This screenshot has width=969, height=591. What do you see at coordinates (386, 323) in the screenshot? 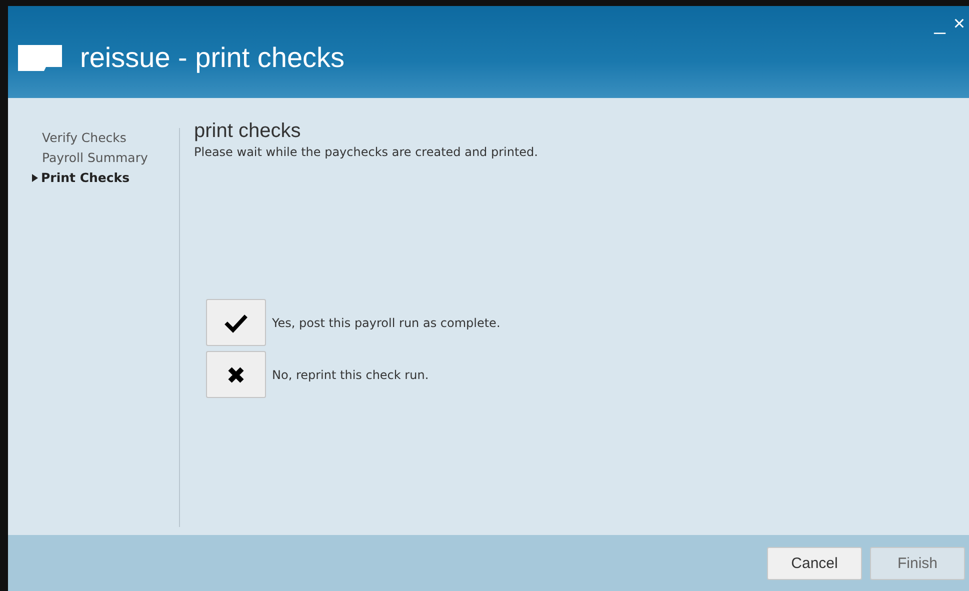
I see `option-label: Yes, post this payroll run as complete.` at bounding box center [386, 323].